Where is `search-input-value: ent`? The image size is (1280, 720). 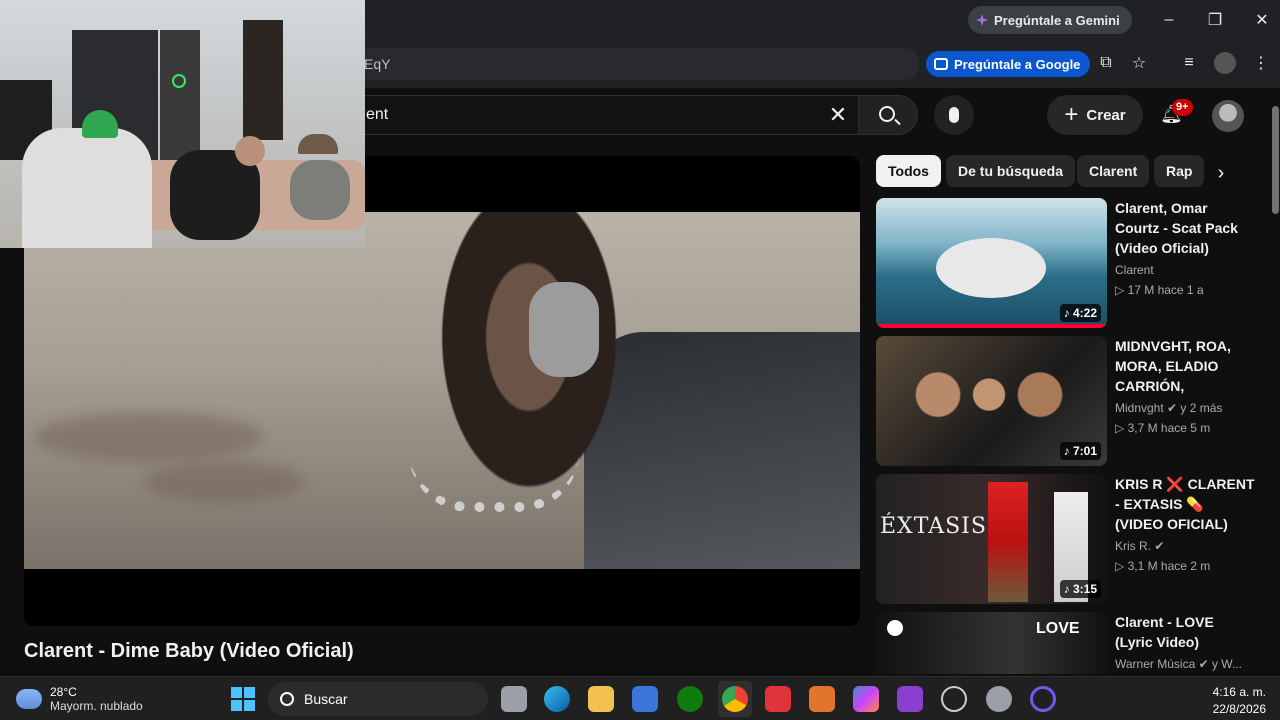 search-input-value: ent is located at coordinates (377, 115).